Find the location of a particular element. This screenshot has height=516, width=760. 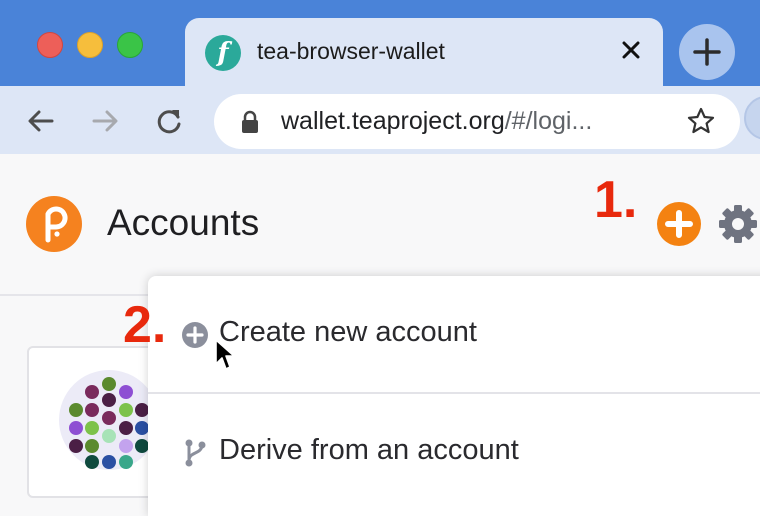

star-icon is located at coordinates (701, 121).